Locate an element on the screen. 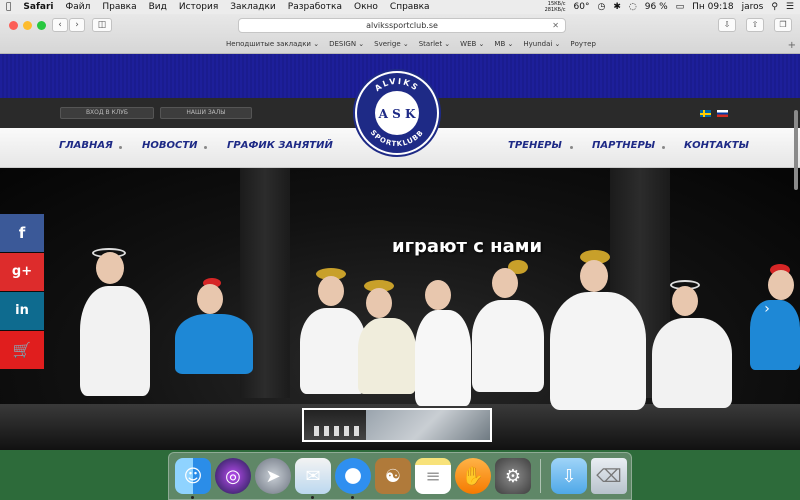 This screenshot has height=500, width=800. trash-can-icon: ⌫ is located at coordinates (609, 476).